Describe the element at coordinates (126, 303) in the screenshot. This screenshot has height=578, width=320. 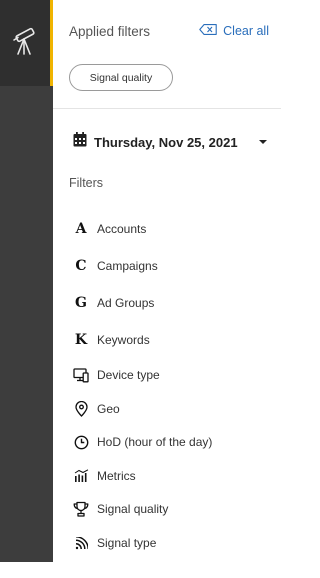
I see `filter-item-label: Ad Groups` at that location.